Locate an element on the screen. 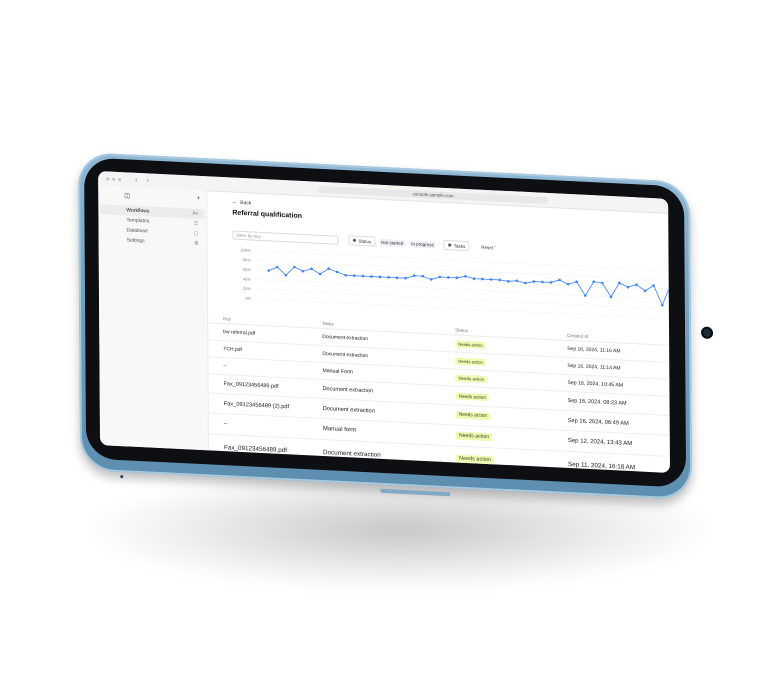  eye-icon: ◉ is located at coordinates (354, 240).